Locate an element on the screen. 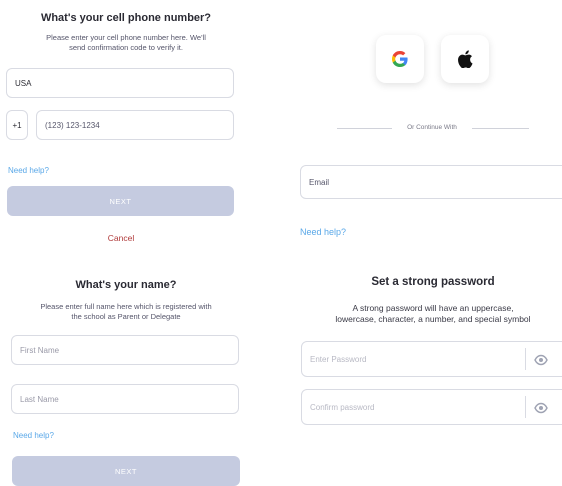 The image size is (562, 486). password-visibility-toggle is located at coordinates (541, 362).